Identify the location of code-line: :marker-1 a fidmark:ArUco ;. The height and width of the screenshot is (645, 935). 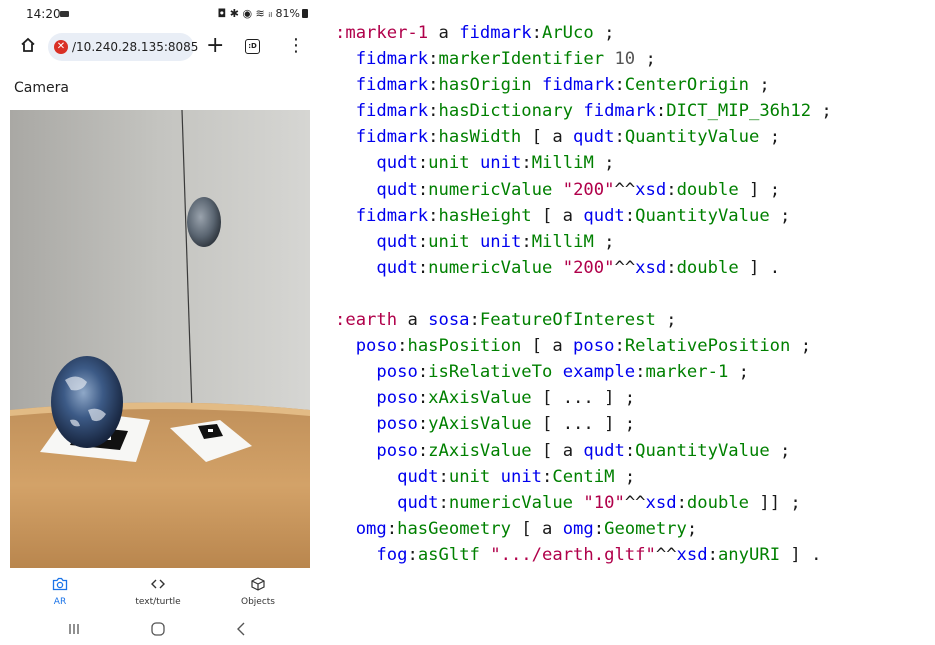
(635, 33).